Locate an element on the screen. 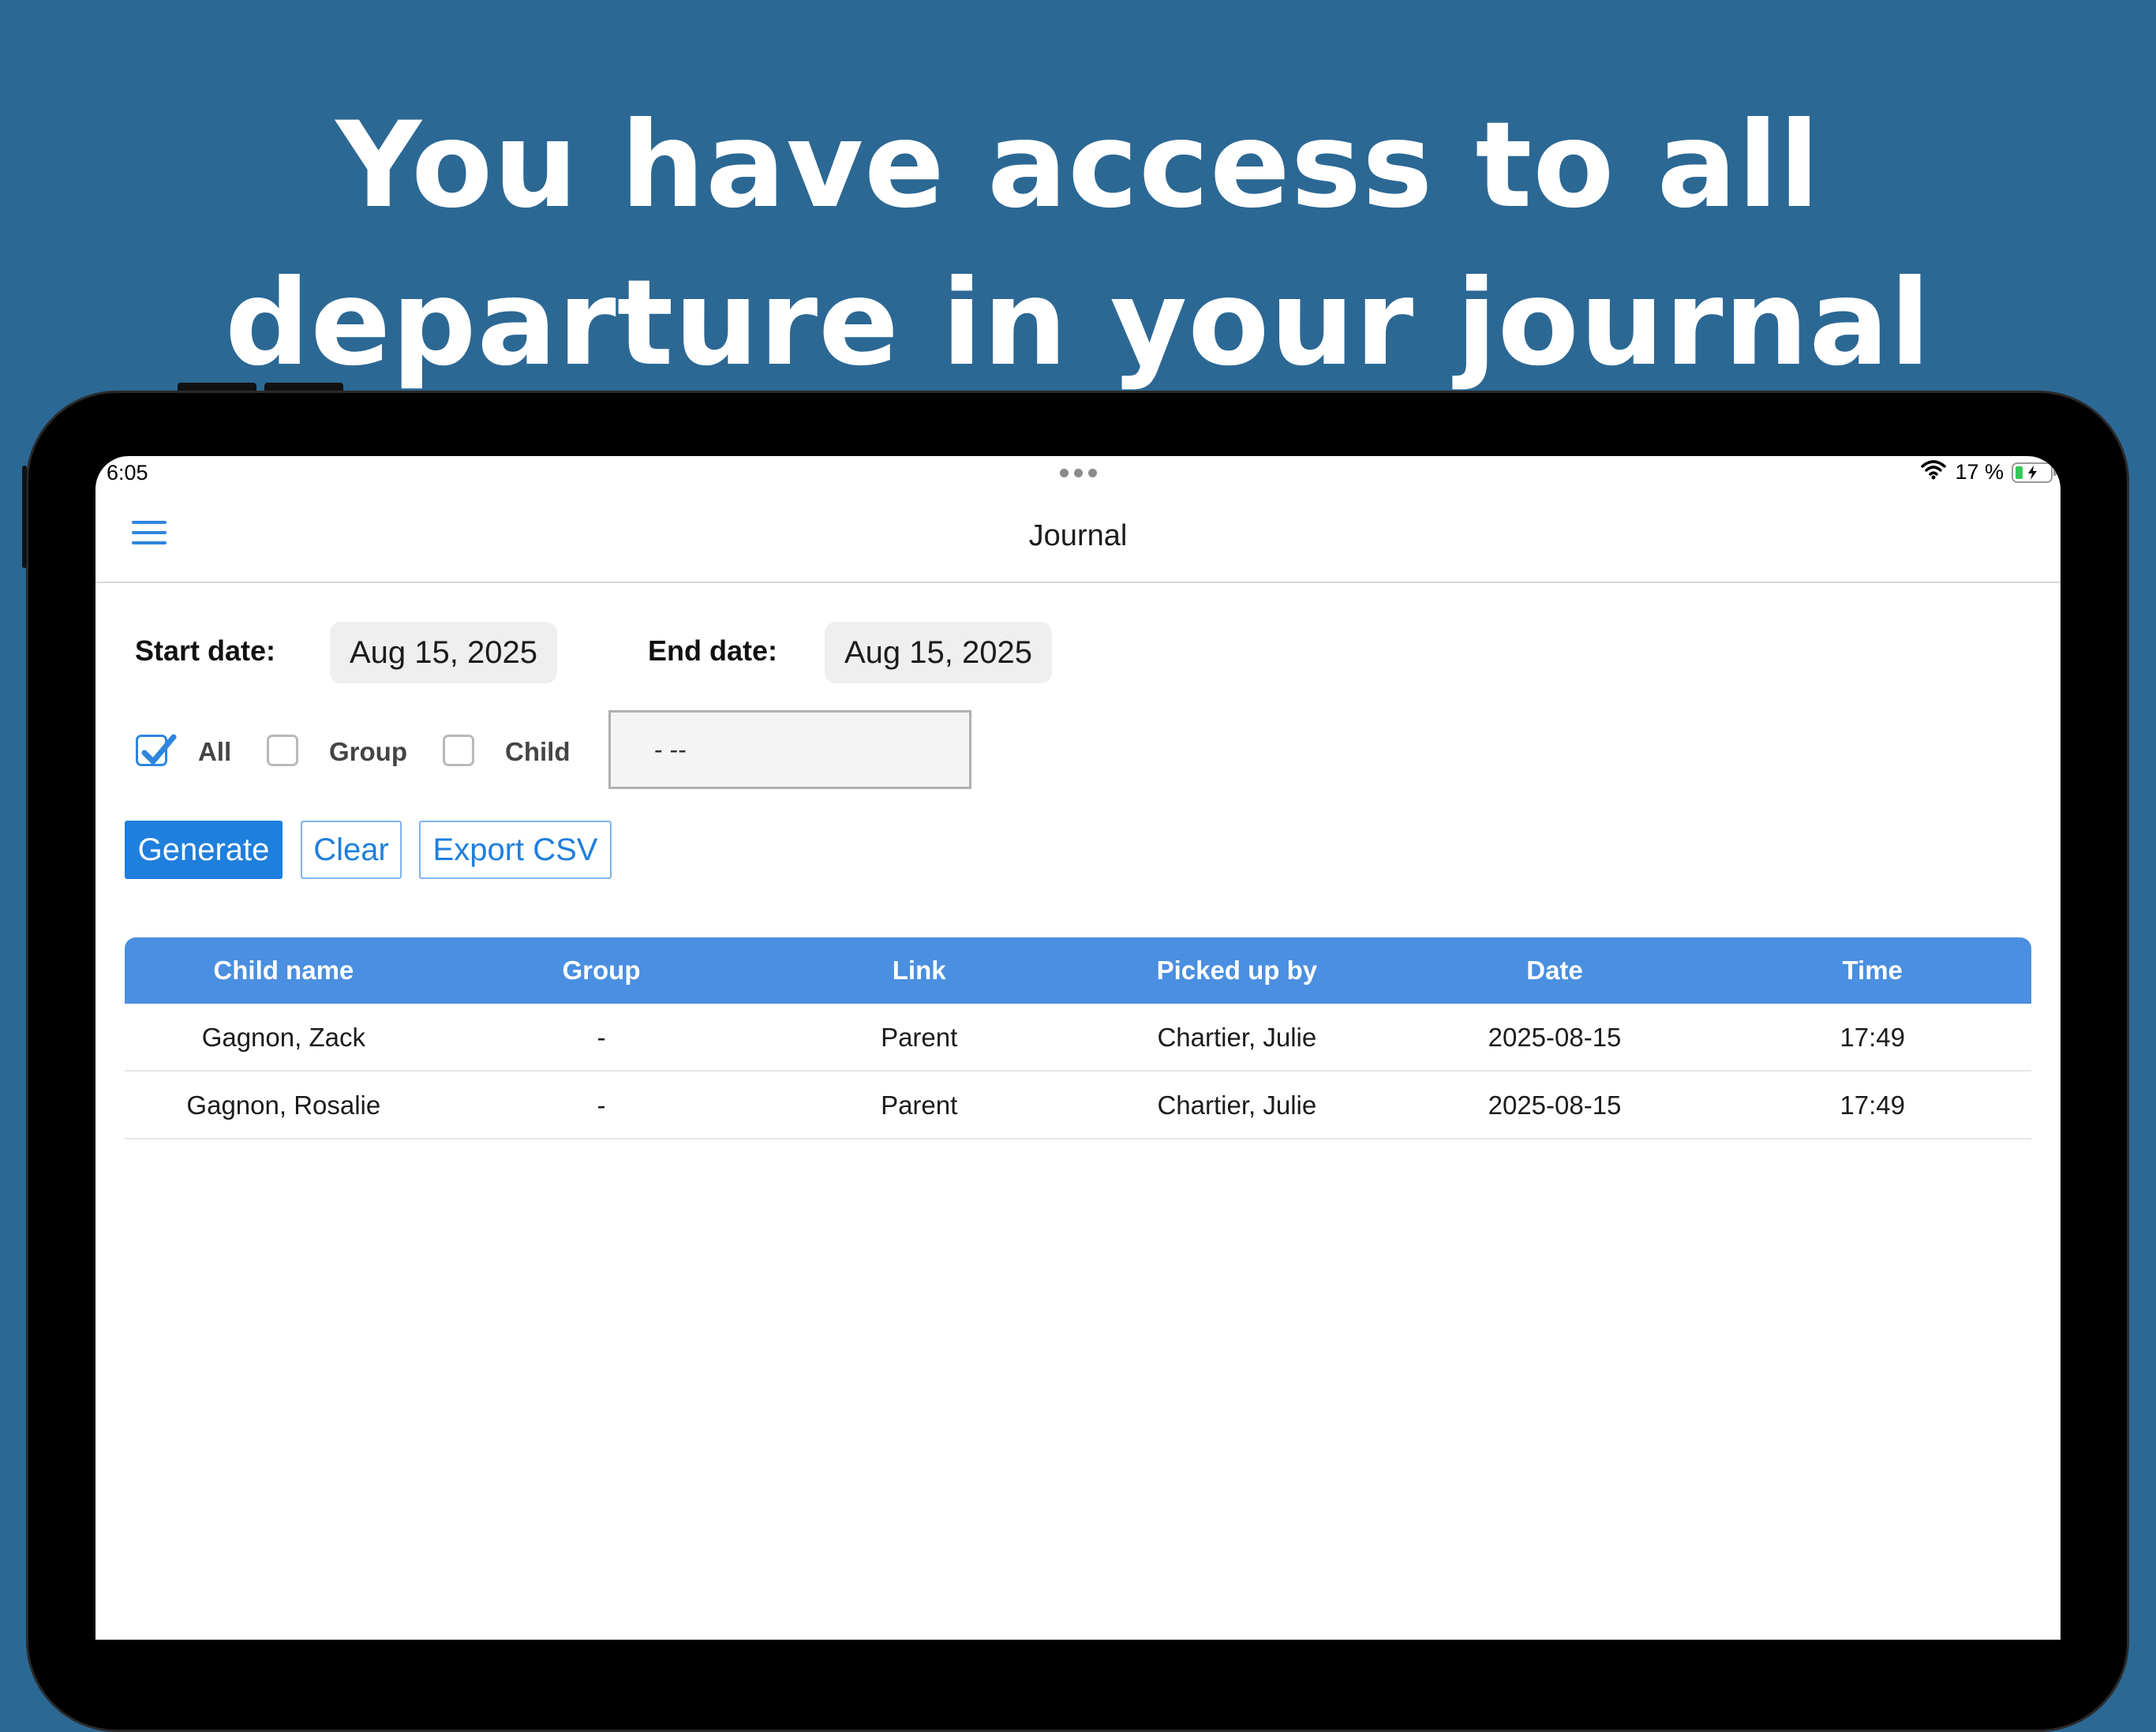 This screenshot has width=2156, height=1732. cell-child-name: Gagnon, Zack is located at coordinates (283, 1037).